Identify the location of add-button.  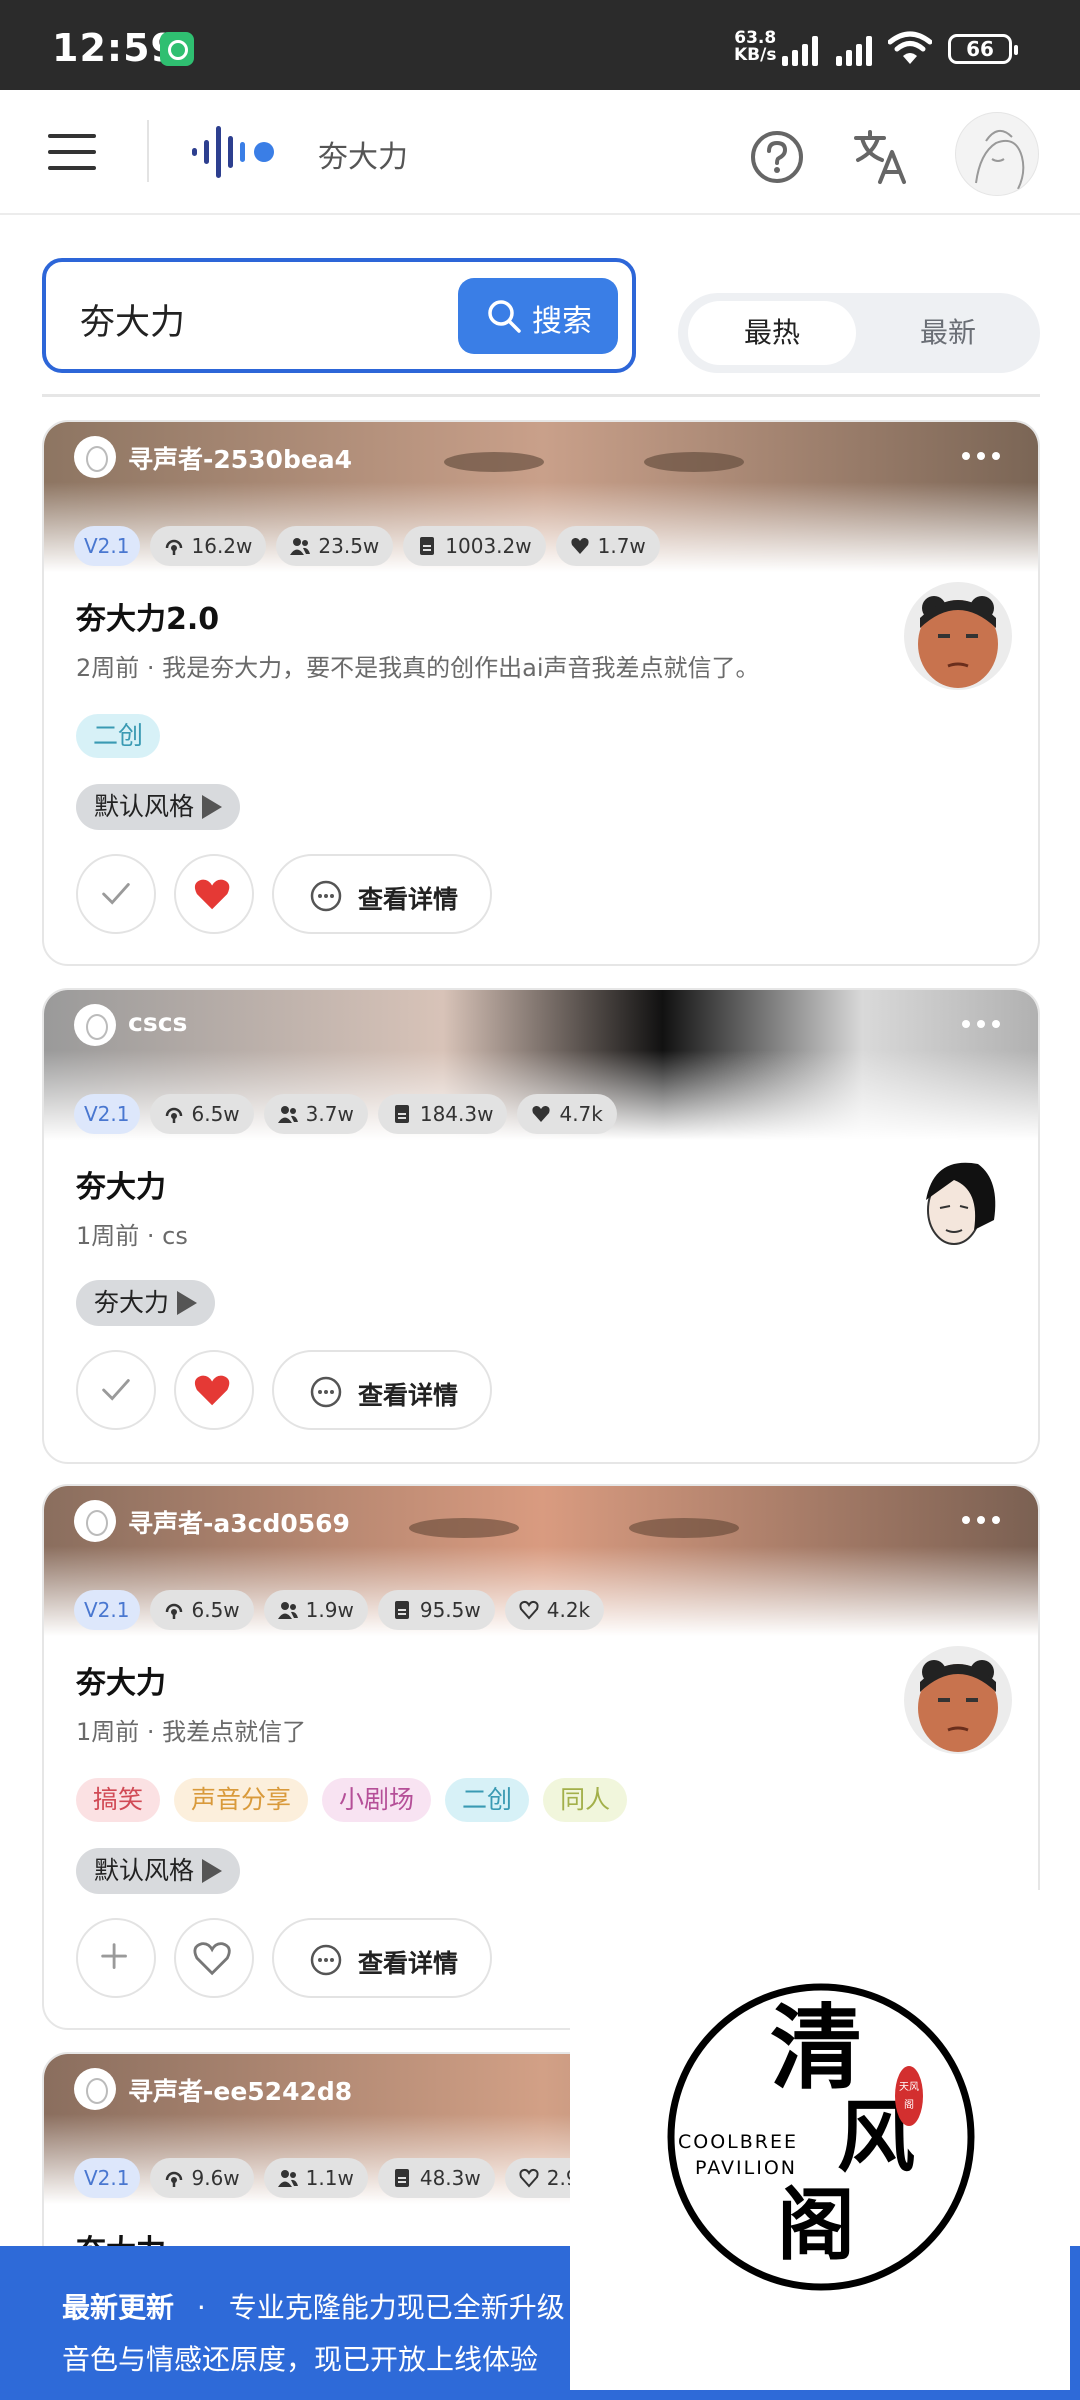
(116, 1958).